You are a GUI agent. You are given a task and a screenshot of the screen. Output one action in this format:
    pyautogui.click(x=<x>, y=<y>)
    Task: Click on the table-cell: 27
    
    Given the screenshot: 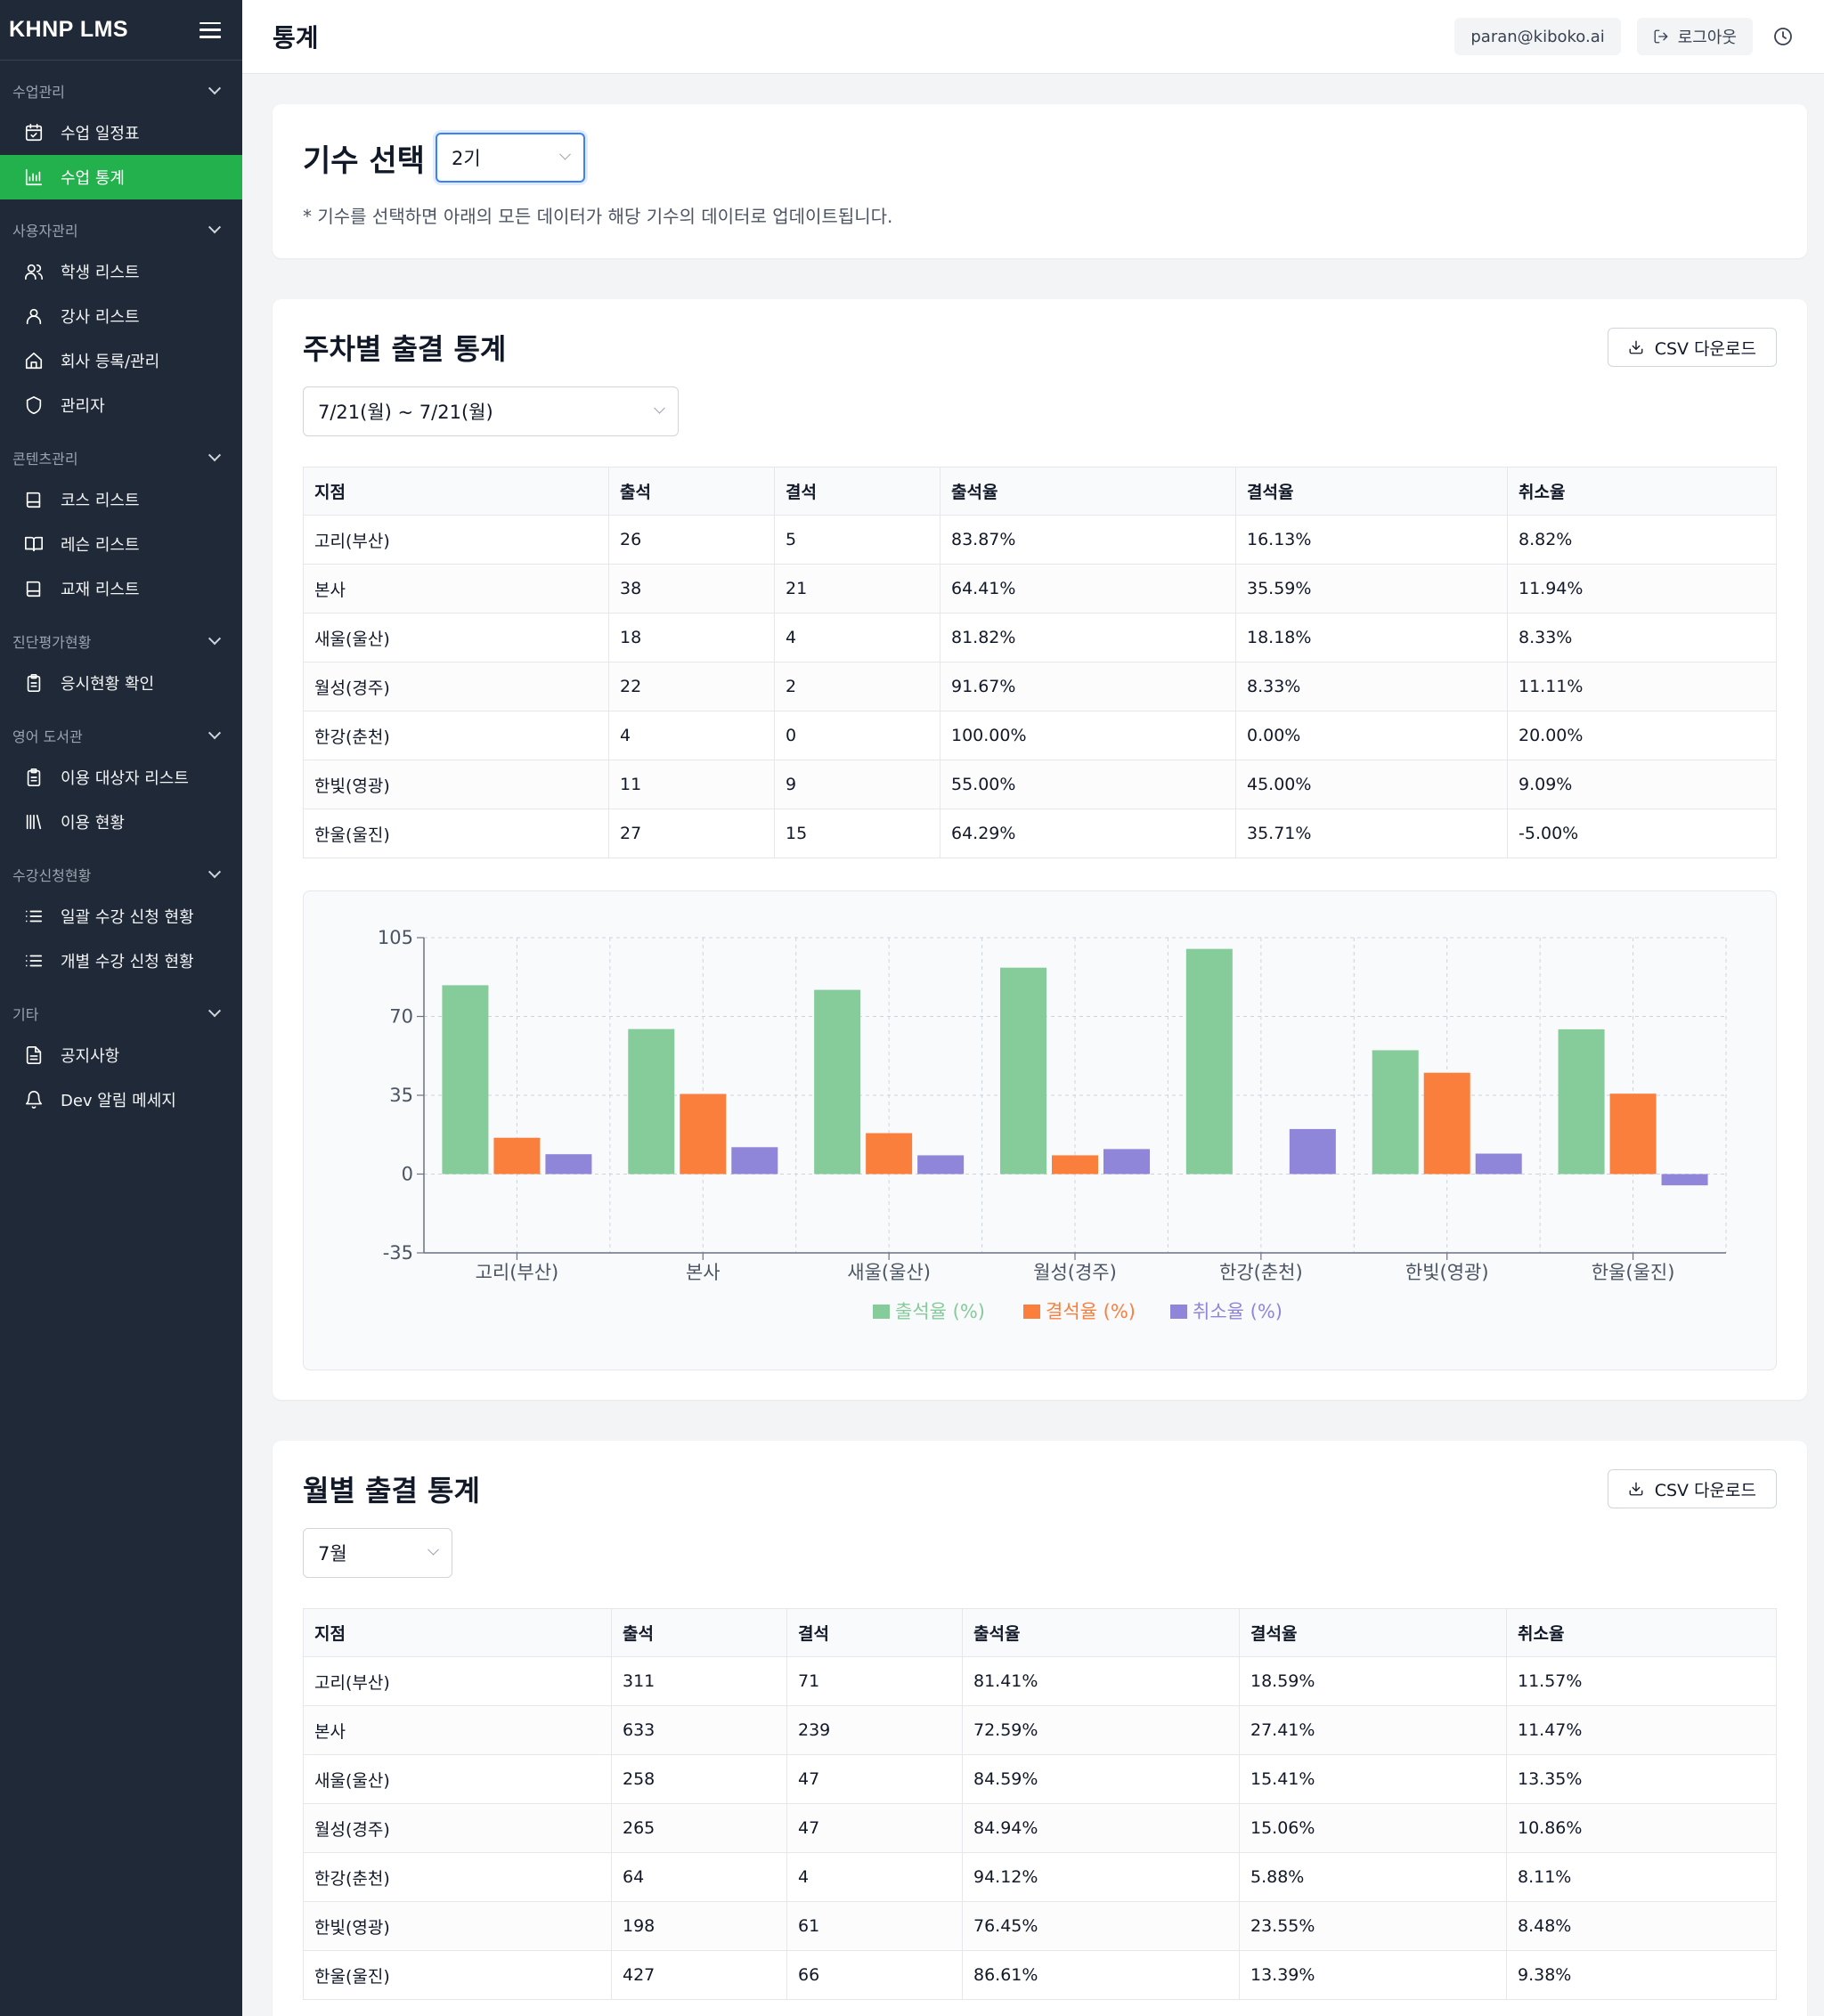 What is the action you would take?
    pyautogui.click(x=691, y=833)
    